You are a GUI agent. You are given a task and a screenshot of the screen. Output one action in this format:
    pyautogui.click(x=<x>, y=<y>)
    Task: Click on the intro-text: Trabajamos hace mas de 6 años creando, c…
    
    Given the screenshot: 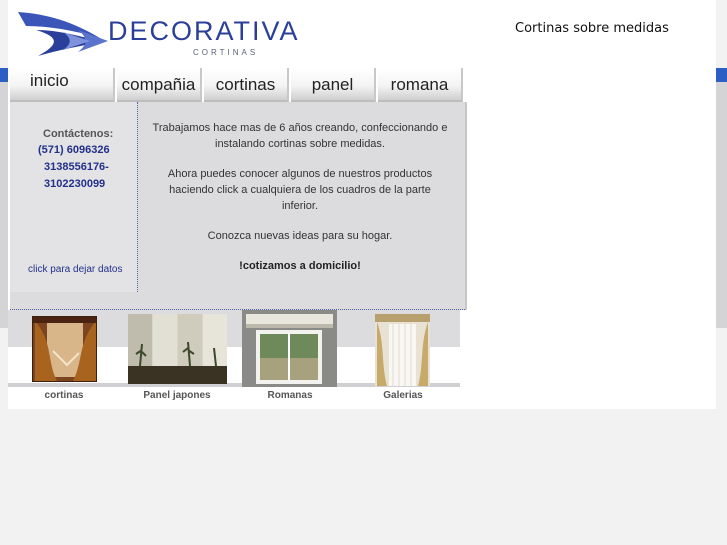 What is the action you would take?
    pyautogui.click(x=300, y=204)
    